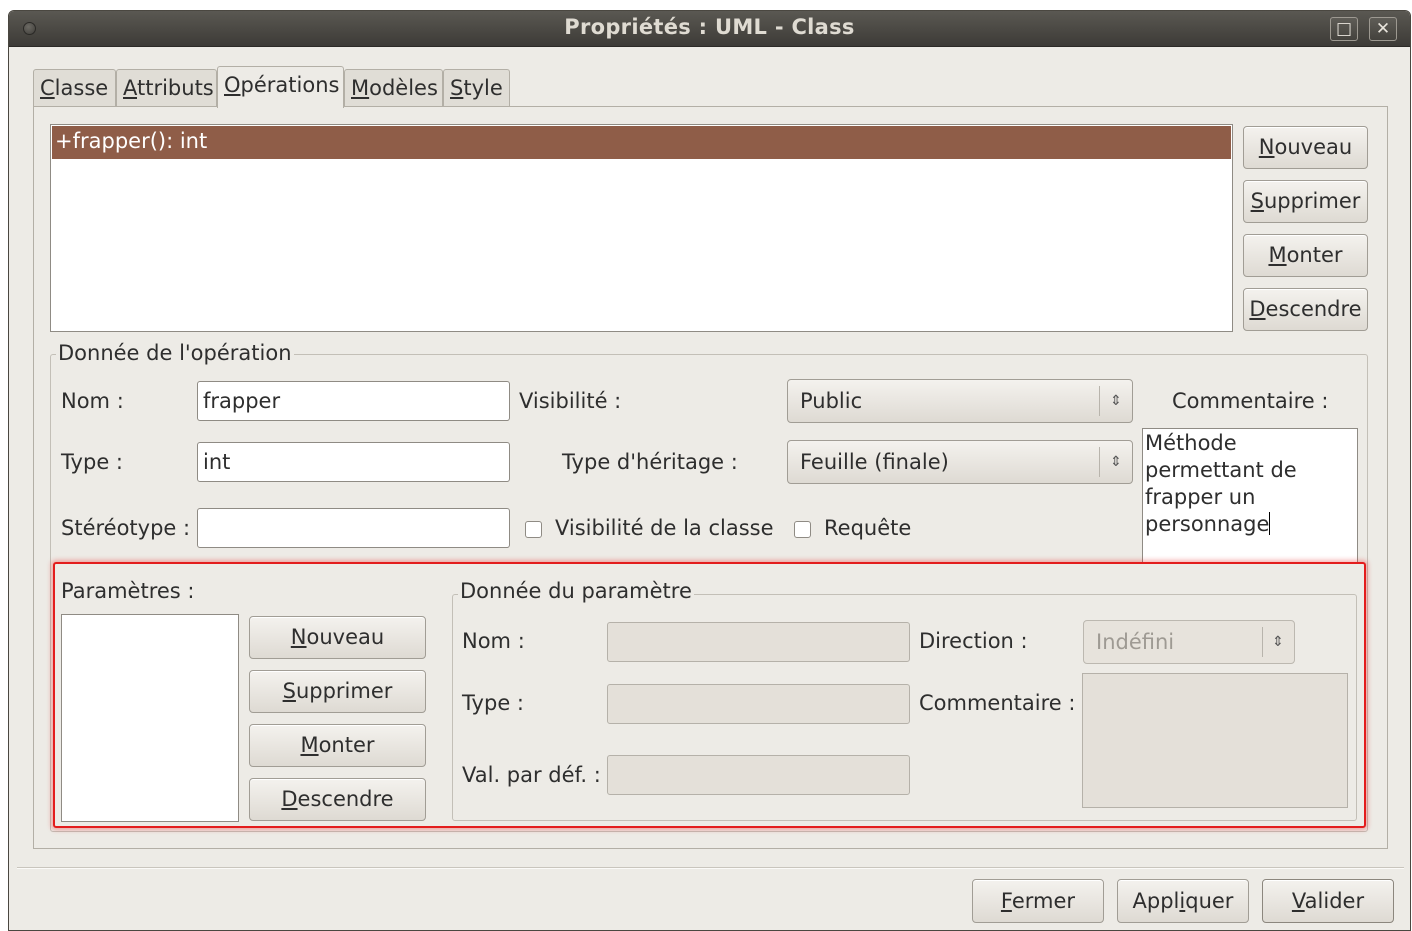  What do you see at coordinates (1006, 901) in the screenshot?
I see `button-mnemonic: F` at bounding box center [1006, 901].